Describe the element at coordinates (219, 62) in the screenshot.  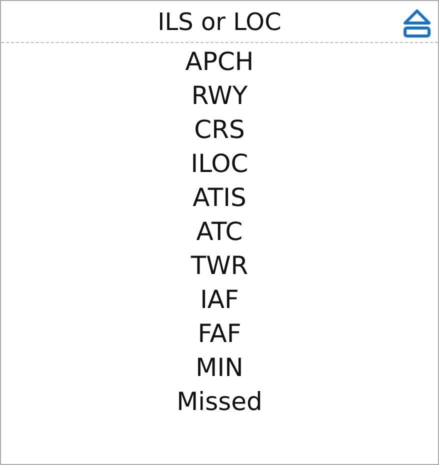
I see `list-item: APCH` at that location.